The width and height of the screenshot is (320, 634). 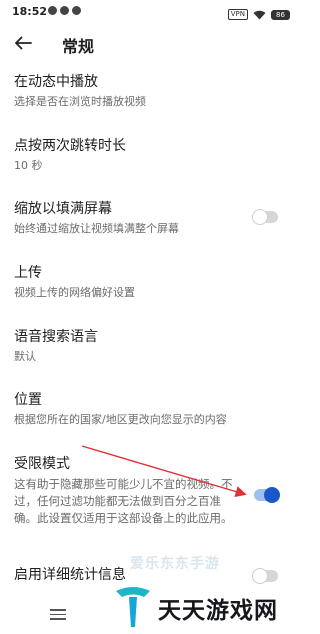 I want to click on app-bar: 常规, so click(x=150, y=44).